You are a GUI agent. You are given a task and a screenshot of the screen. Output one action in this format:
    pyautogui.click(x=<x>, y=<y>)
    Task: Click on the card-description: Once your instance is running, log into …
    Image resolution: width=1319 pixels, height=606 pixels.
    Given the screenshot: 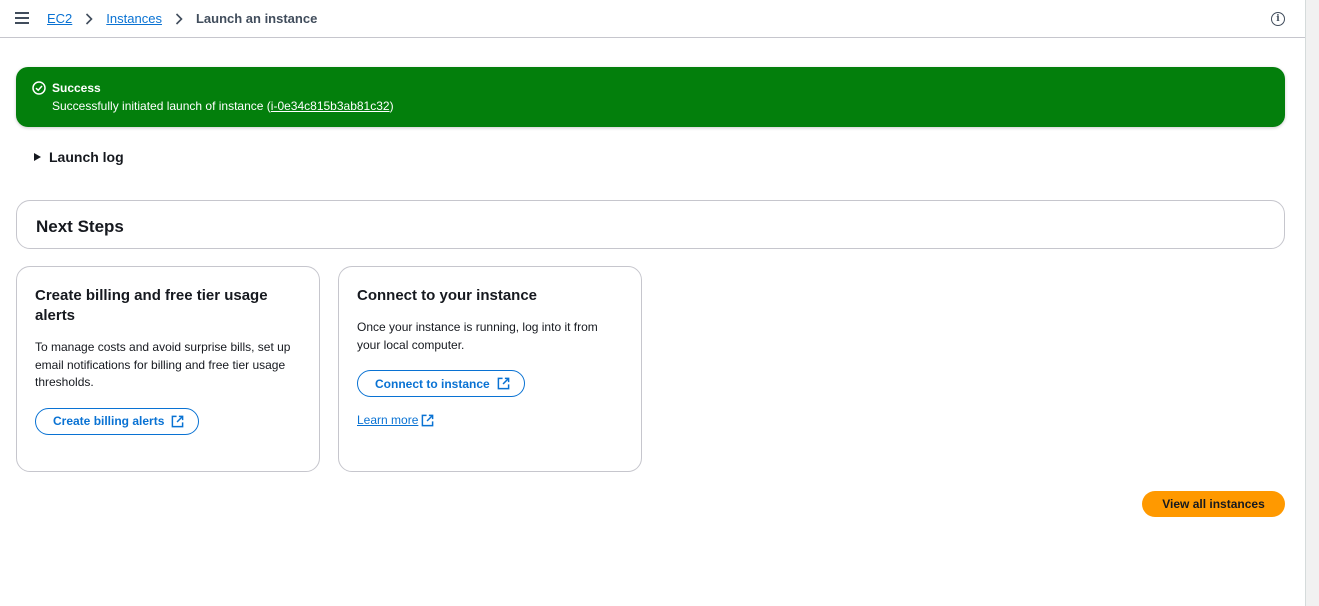 What is the action you would take?
    pyautogui.click(x=477, y=336)
    